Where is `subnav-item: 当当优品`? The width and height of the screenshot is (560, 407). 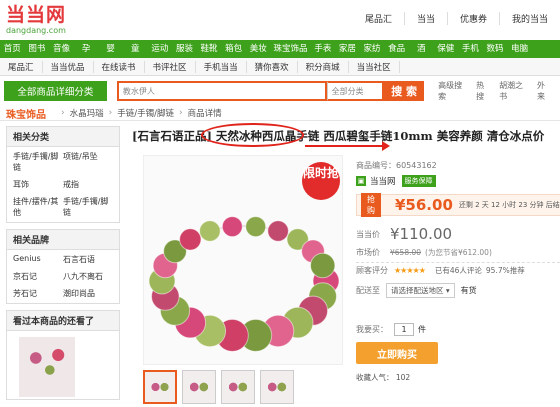 subnav-item: 当当优品 is located at coordinates (68, 66).